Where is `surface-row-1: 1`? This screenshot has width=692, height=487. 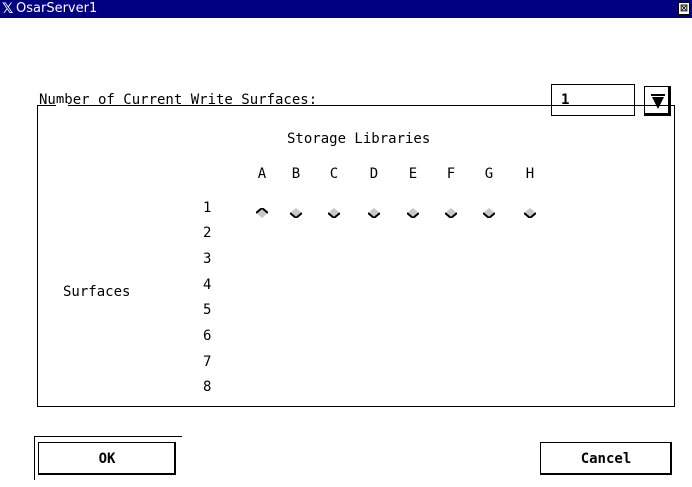 surface-row-1: 1 is located at coordinates (207, 208).